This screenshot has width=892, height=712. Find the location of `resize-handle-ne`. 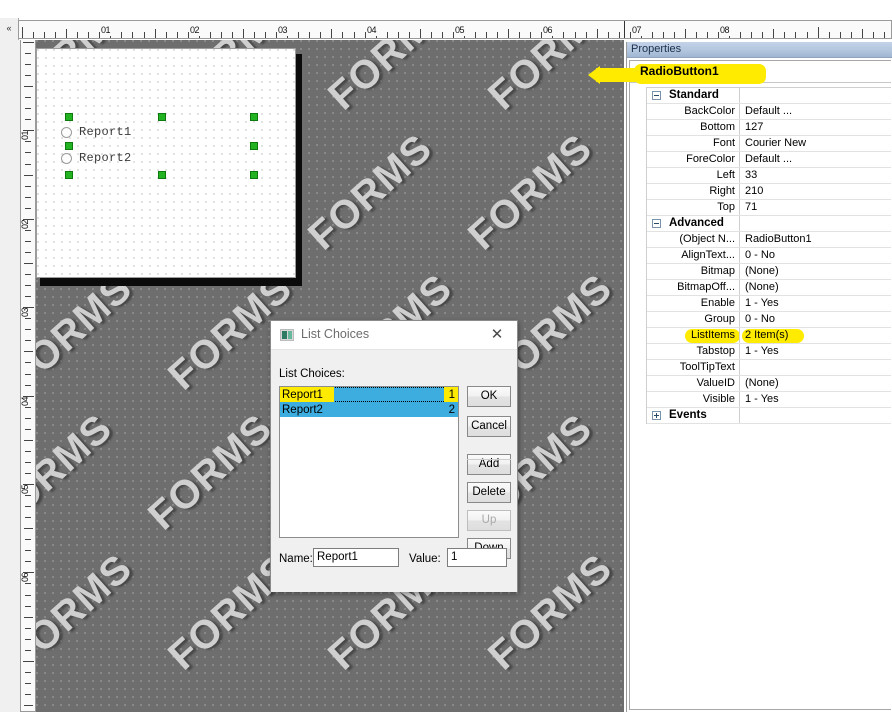

resize-handle-ne is located at coordinates (254, 117).